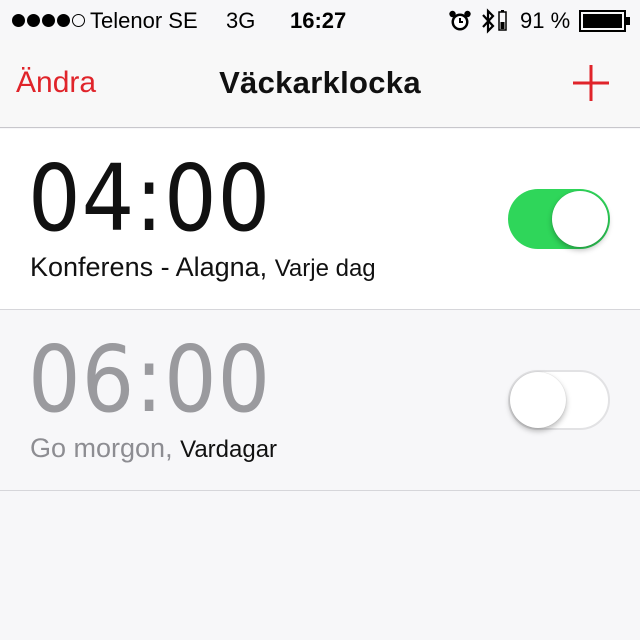 The height and width of the screenshot is (640, 640). What do you see at coordinates (150, 379) in the screenshot?
I see `alarm-time: 06:00` at bounding box center [150, 379].